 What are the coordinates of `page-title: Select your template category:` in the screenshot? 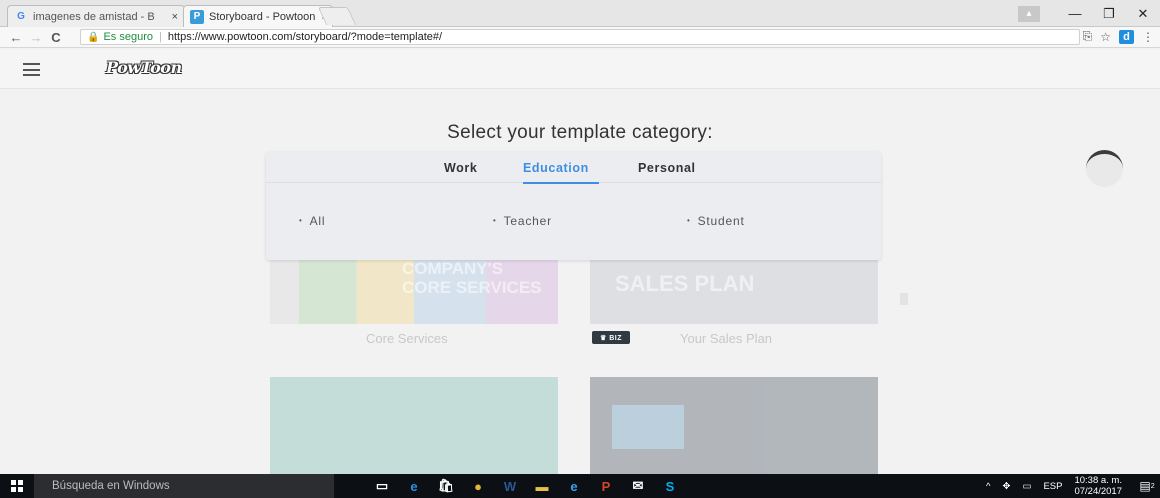 It's located at (580, 132).